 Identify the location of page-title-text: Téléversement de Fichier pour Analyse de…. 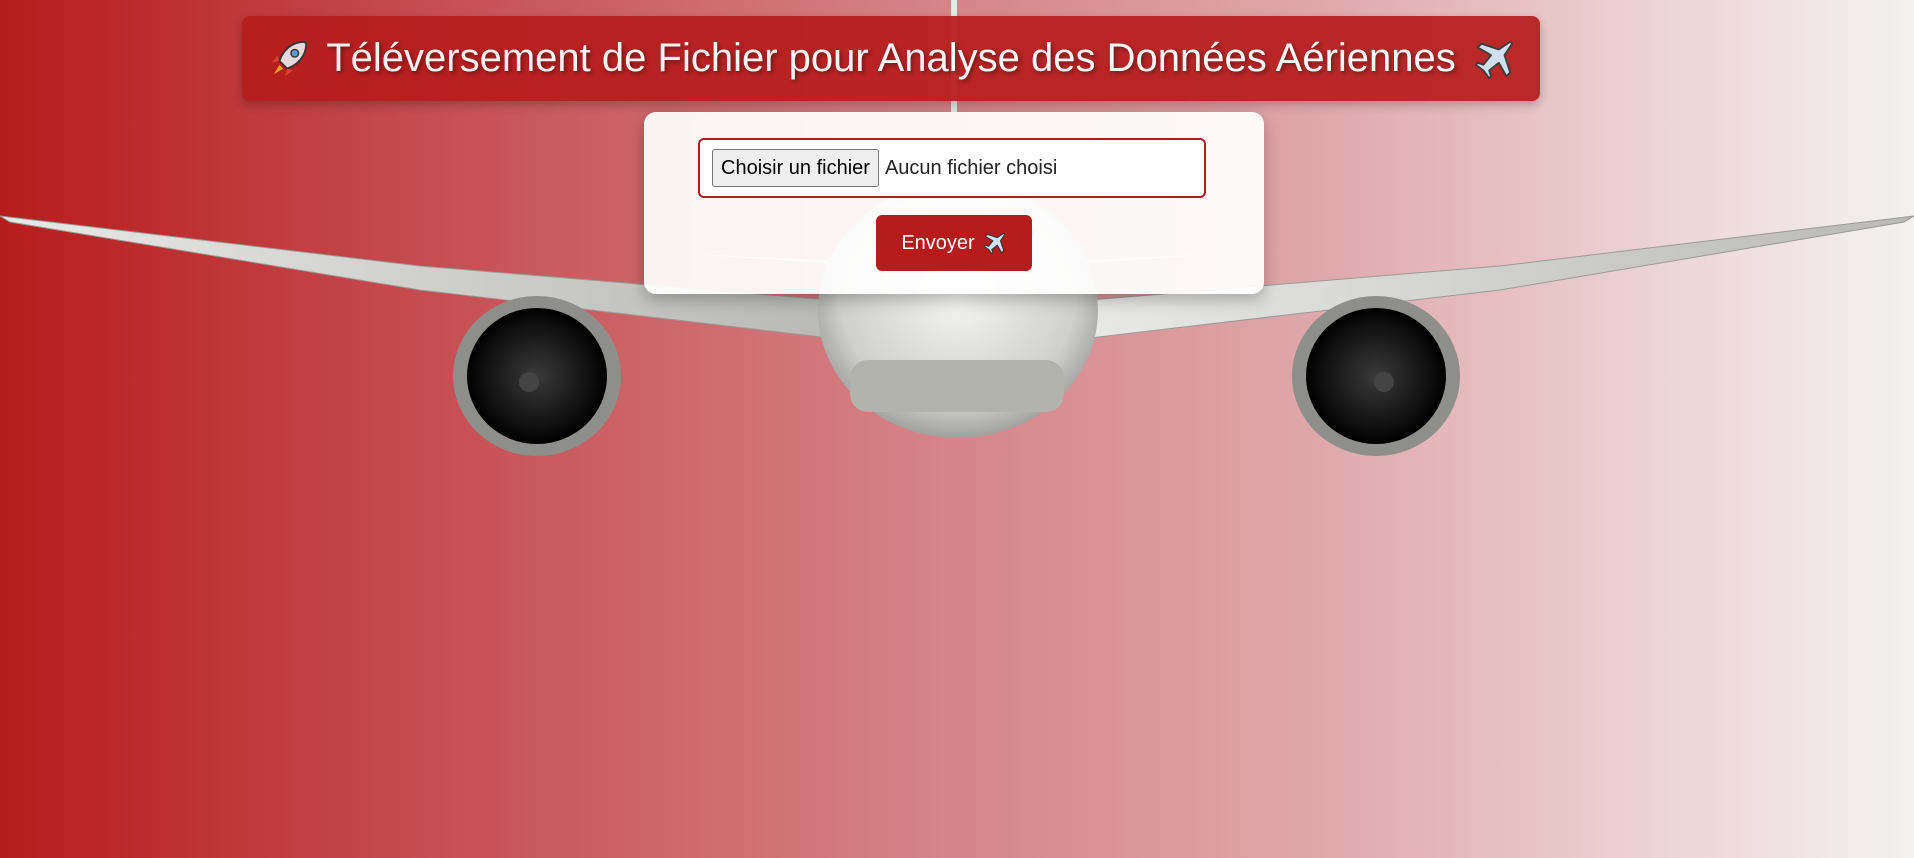
(891, 58).